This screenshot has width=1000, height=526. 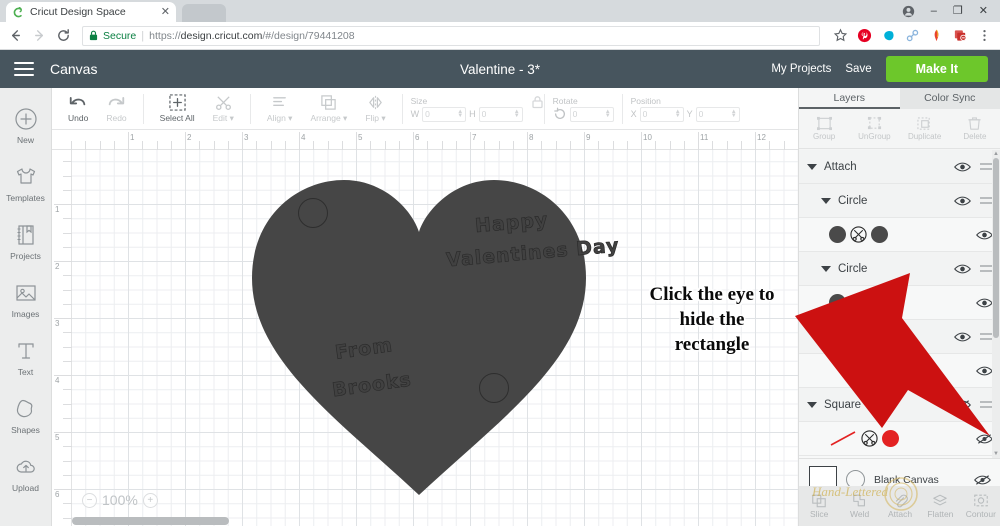 I want to click on line-swatch, so click(x=843, y=438).